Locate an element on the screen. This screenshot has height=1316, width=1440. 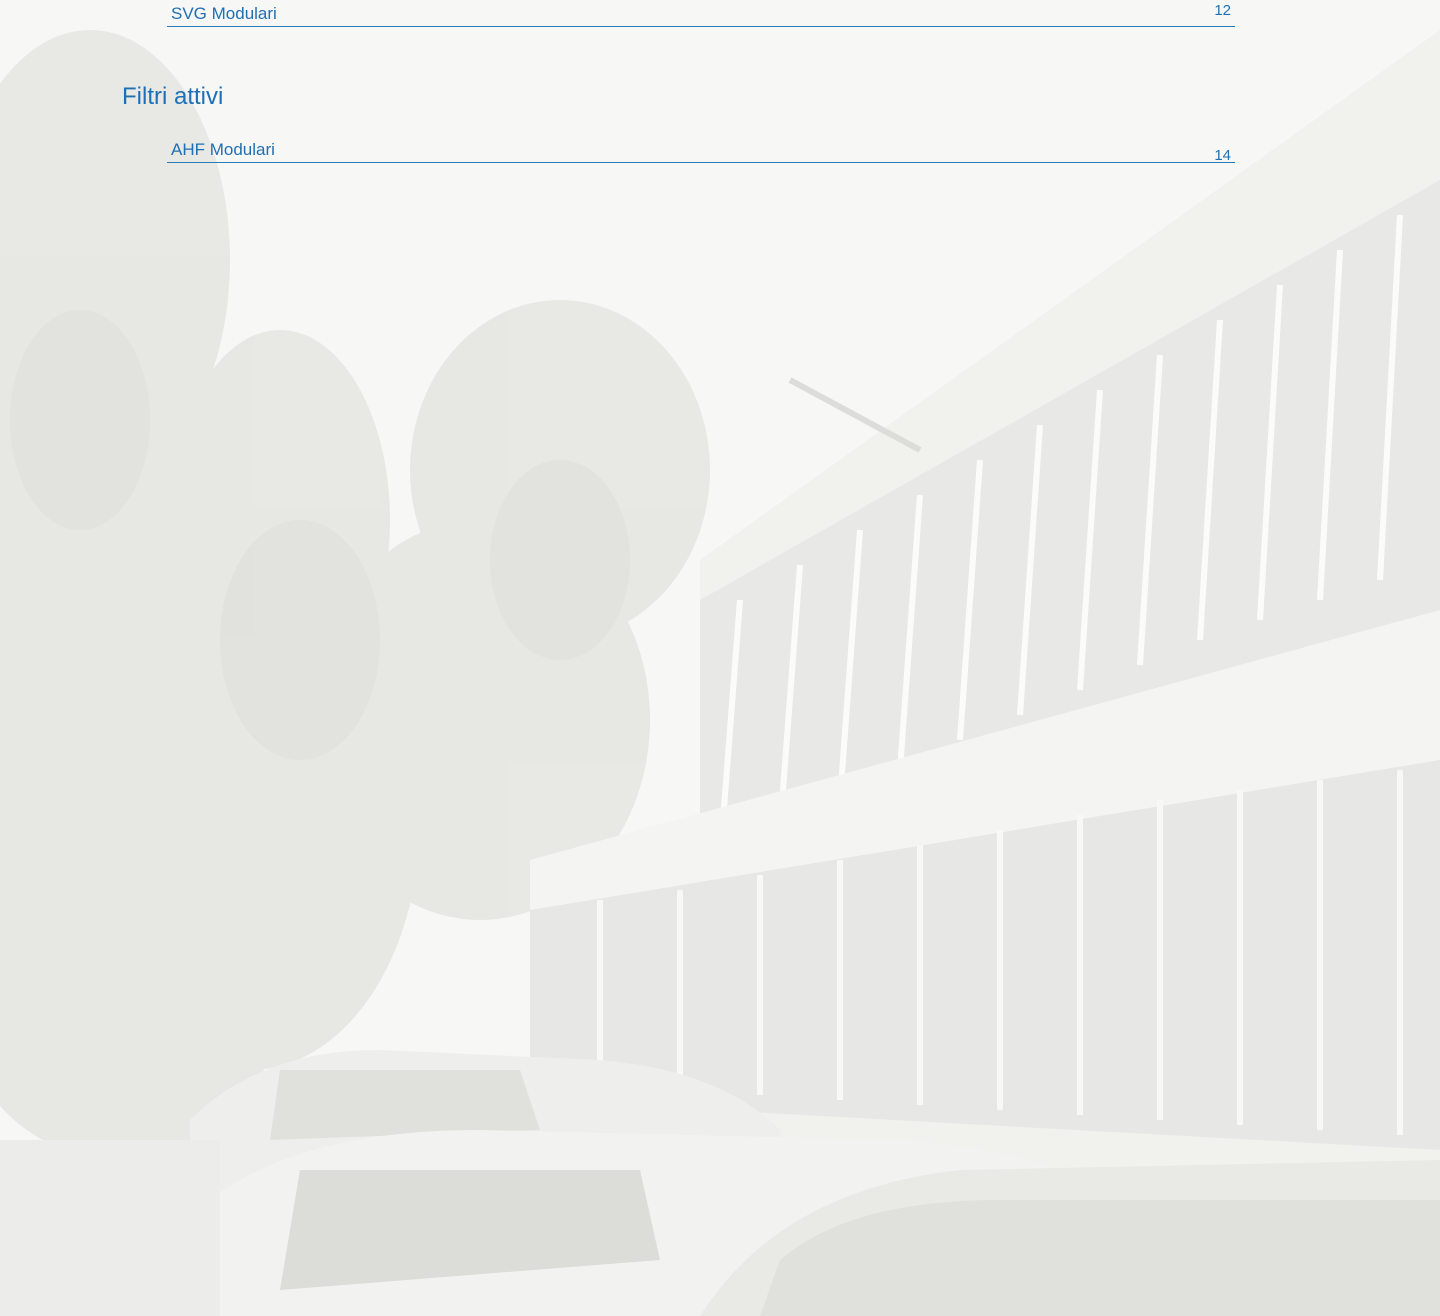
toc-entry-label: AHF Modulari is located at coordinates (223, 149).